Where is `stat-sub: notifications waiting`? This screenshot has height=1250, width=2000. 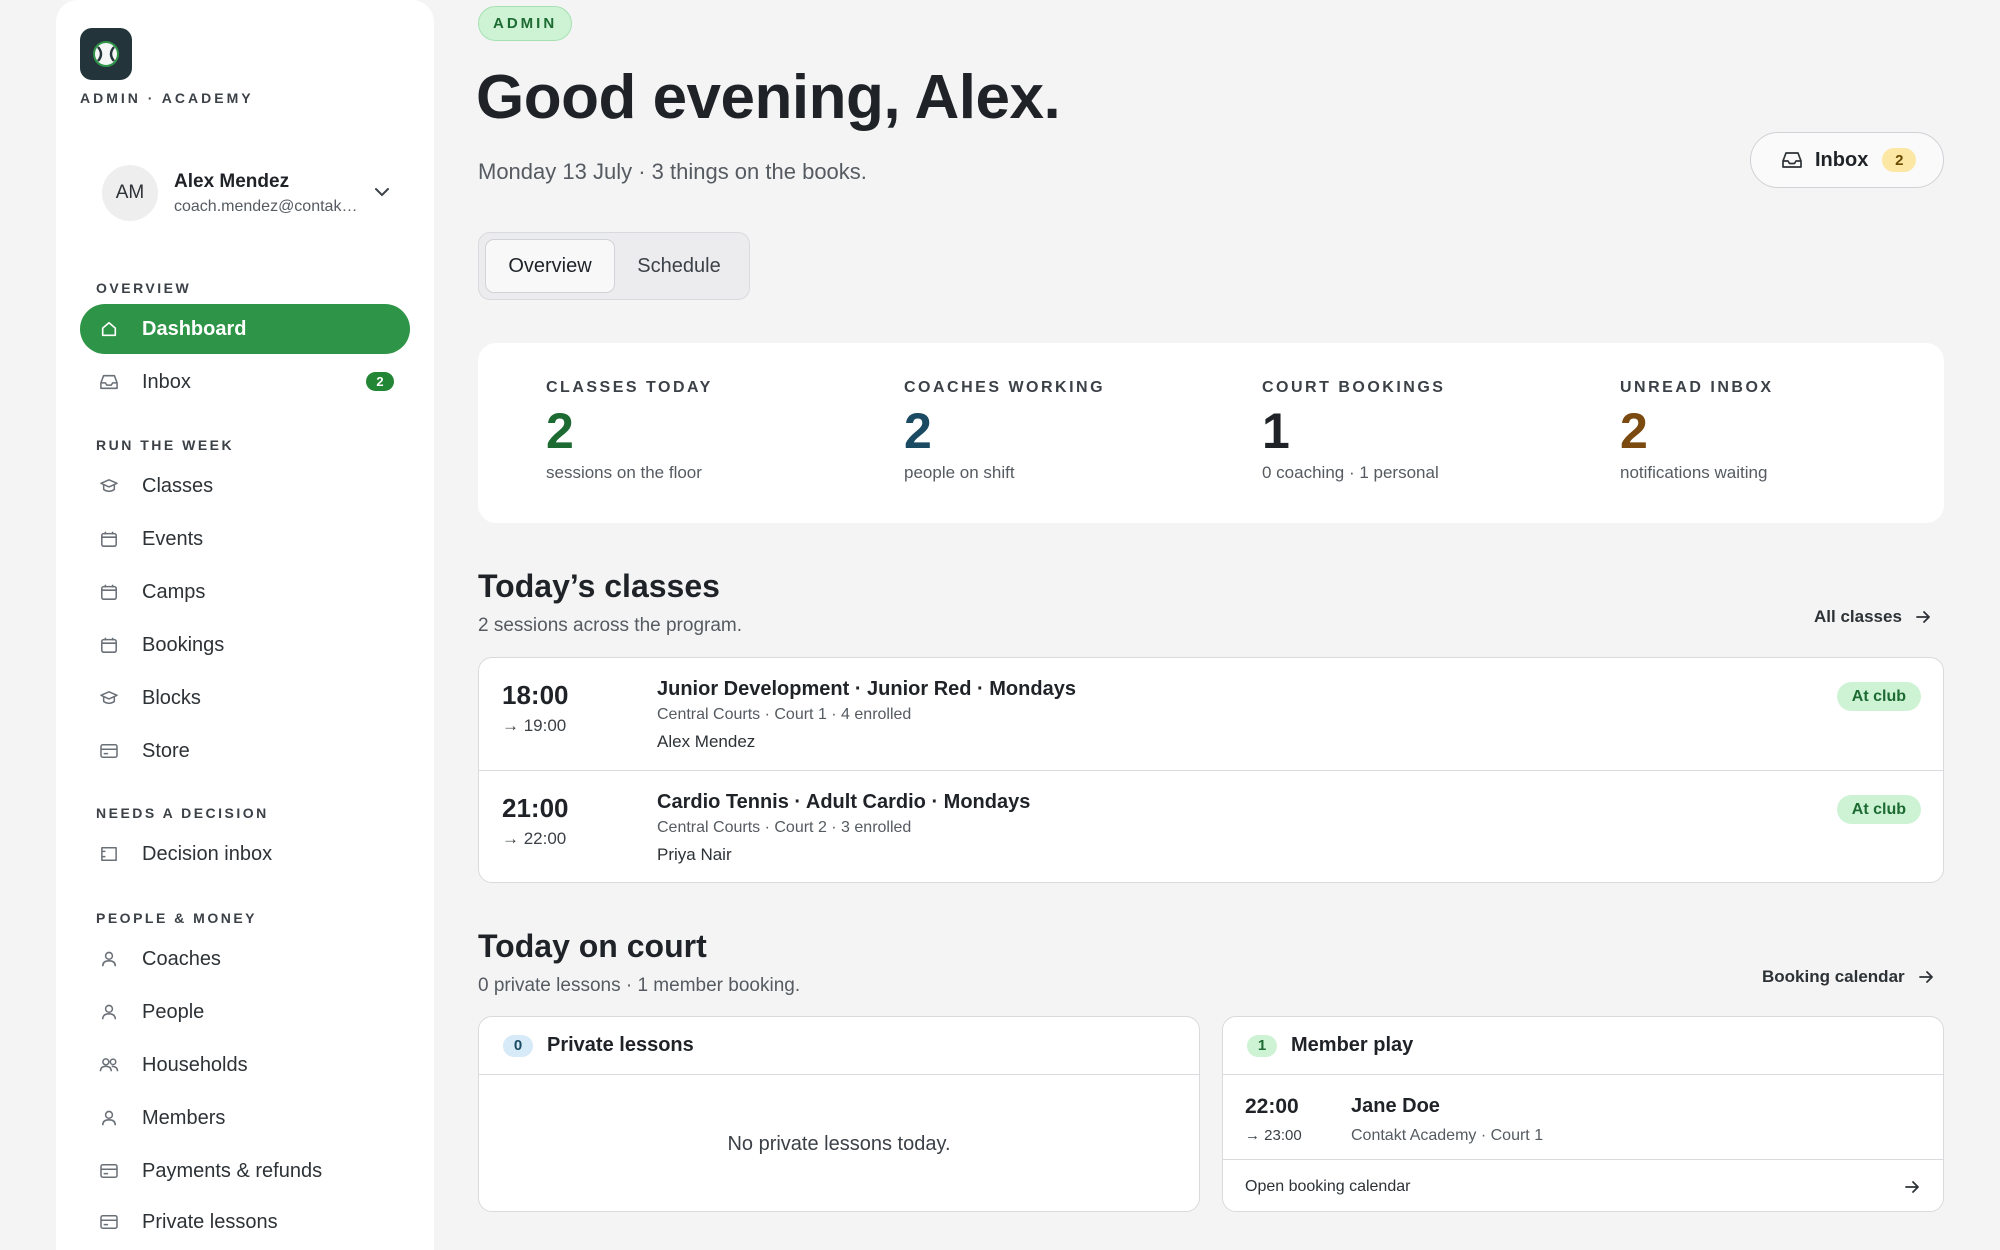 stat-sub: notifications waiting is located at coordinates (1694, 472).